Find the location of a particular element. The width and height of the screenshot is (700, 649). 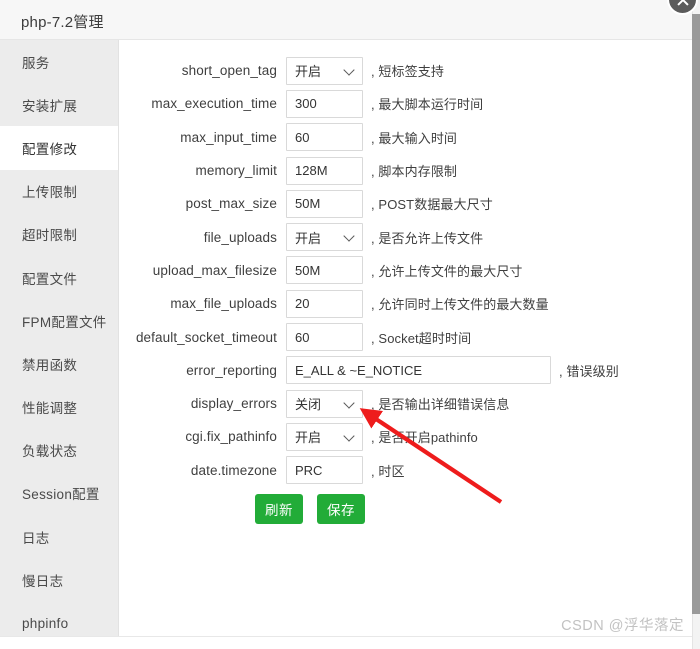

config-row-label: file_uploads is located at coordinates (240, 237).